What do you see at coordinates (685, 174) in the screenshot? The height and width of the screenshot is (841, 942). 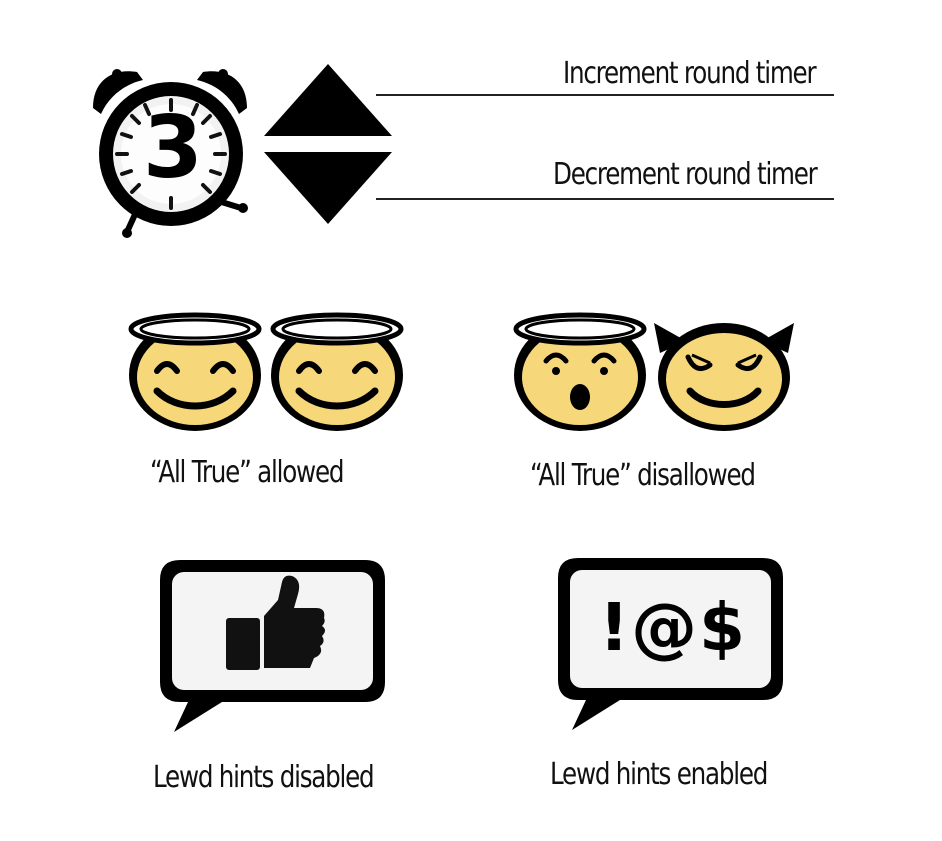 I see `decrement-timer-label: Decrement round timer` at bounding box center [685, 174].